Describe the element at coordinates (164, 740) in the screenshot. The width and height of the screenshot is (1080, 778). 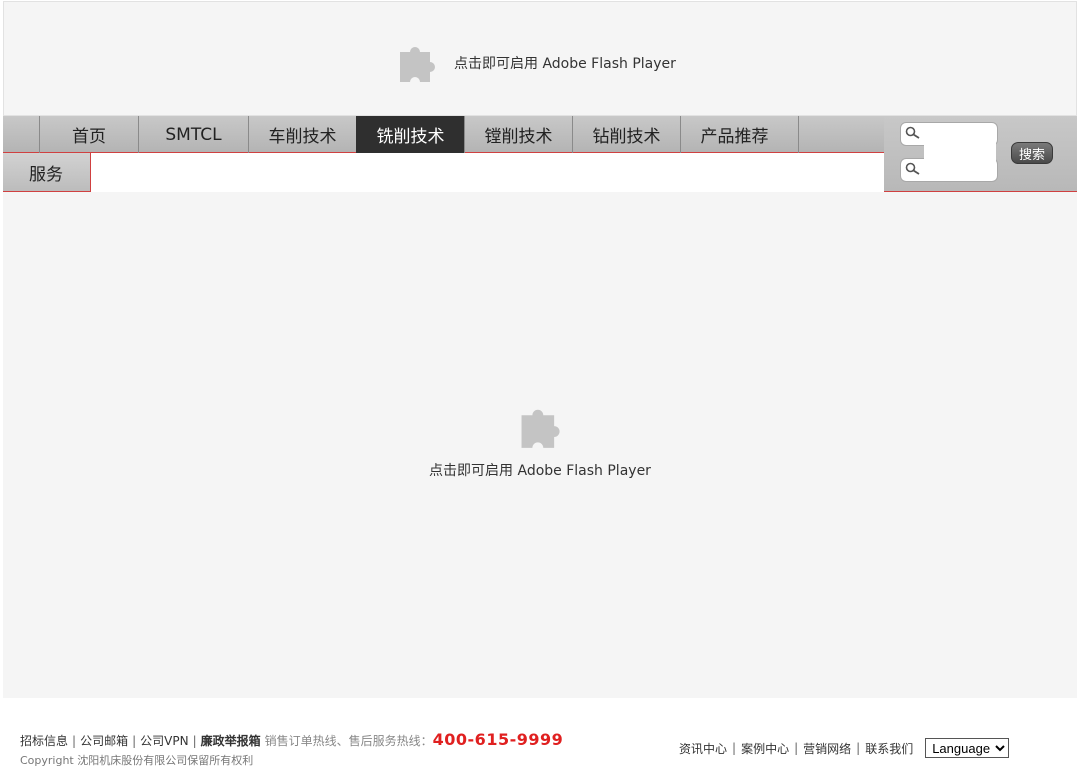
I see `footer-link-vpn: 公司VPN` at that location.